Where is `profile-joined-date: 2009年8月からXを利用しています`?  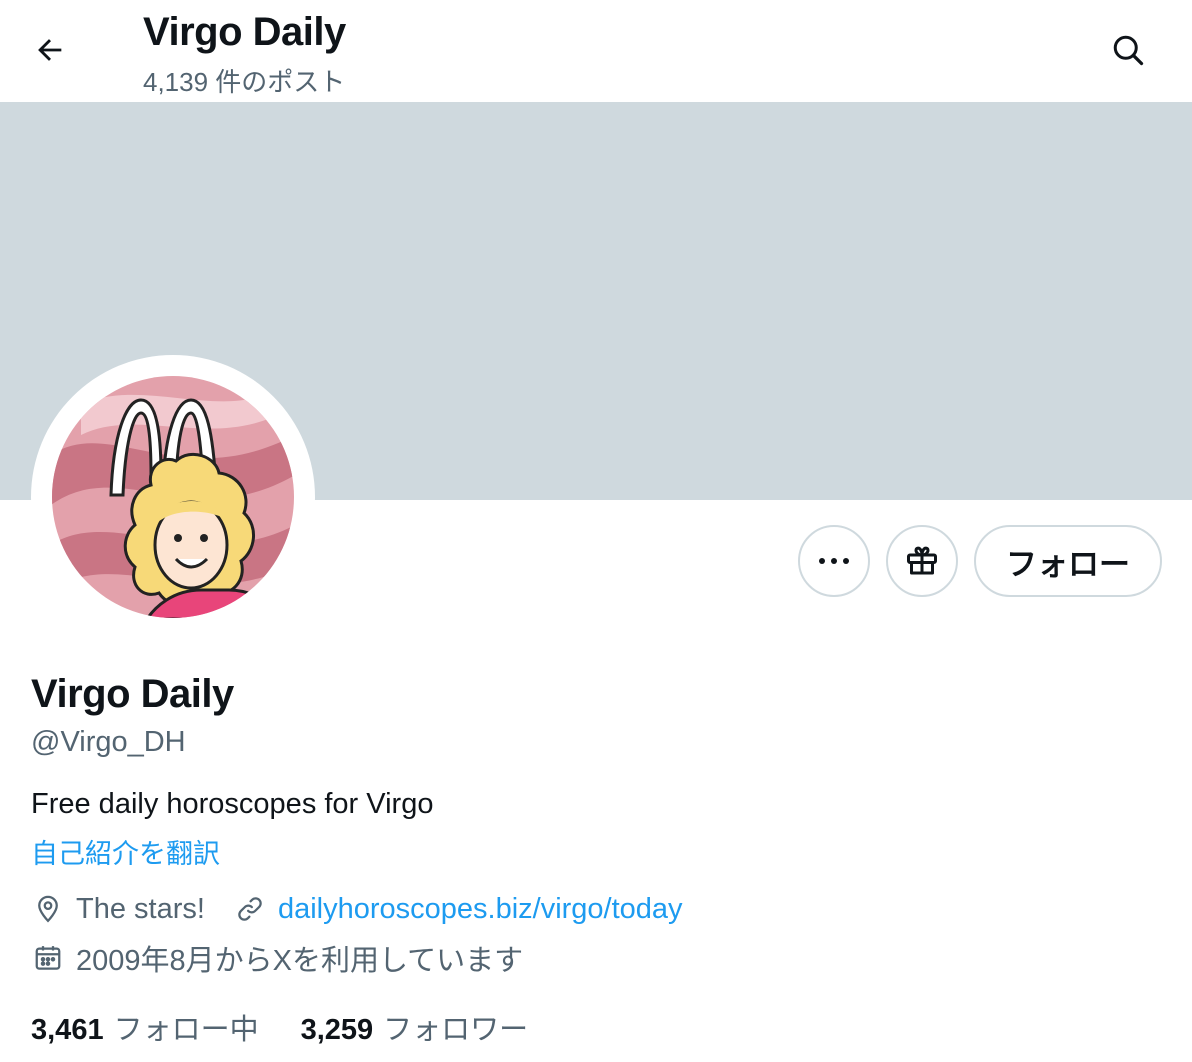 profile-joined-date: 2009年8月からXを利用しています is located at coordinates (300, 961).